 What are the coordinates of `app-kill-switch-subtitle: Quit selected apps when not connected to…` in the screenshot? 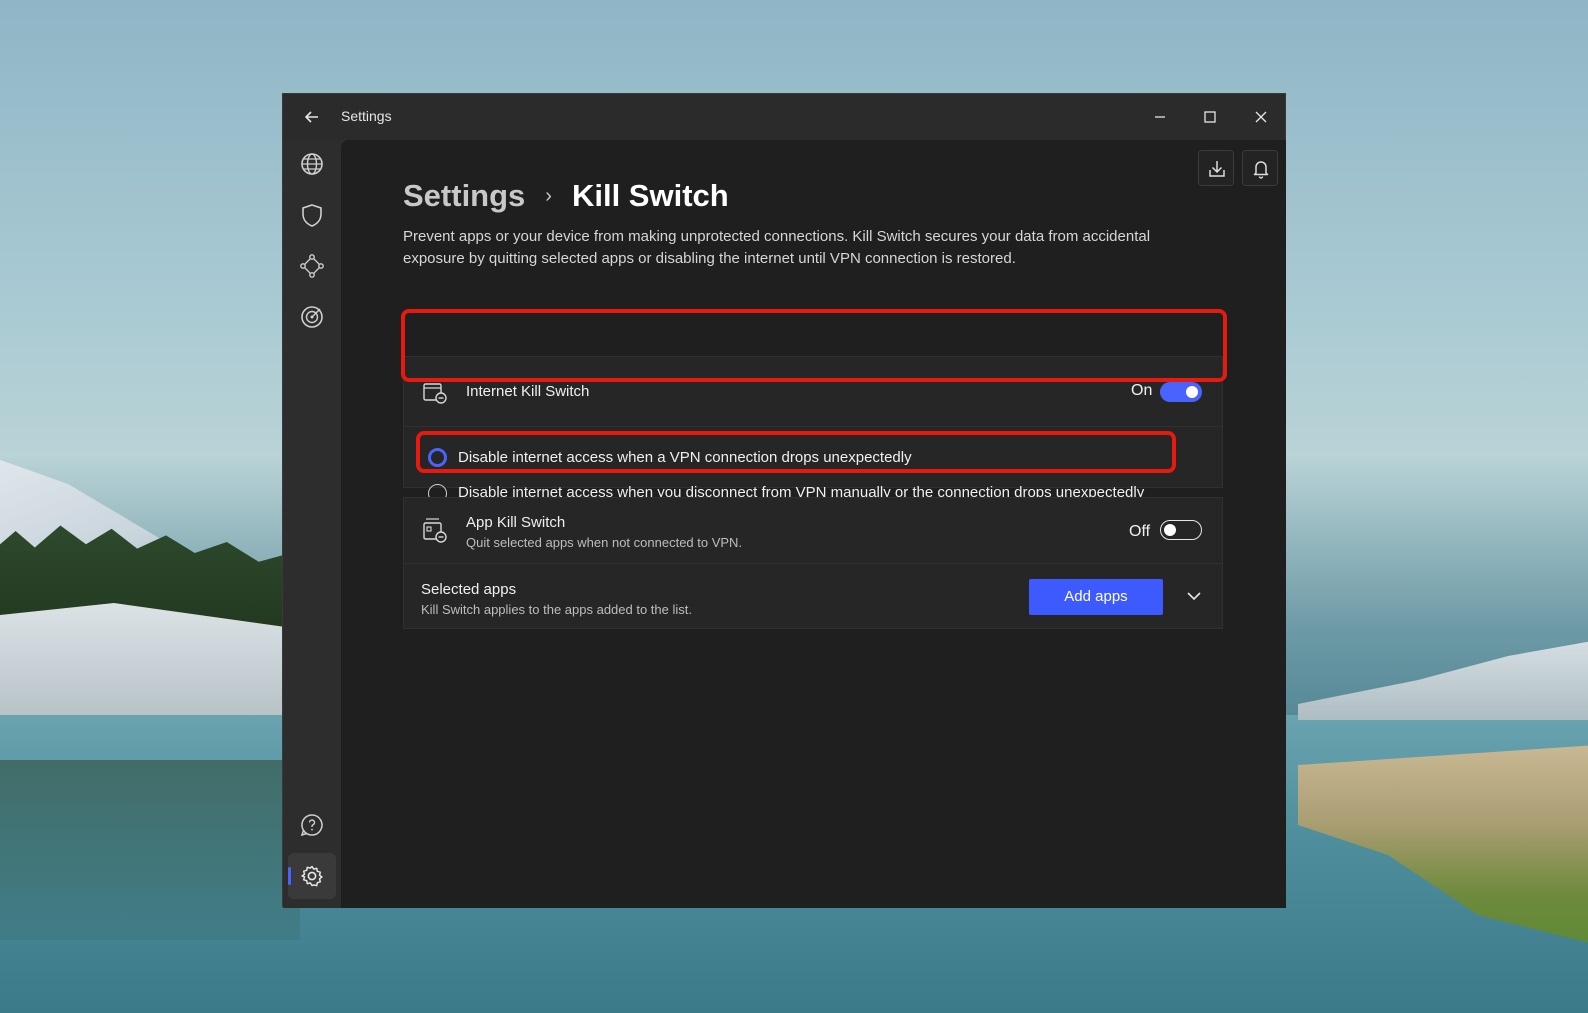 It's located at (604, 542).